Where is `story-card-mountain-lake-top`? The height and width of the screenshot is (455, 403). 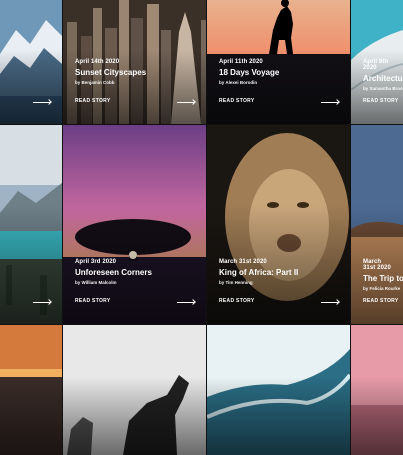
story-card-mountain-lake-top is located at coordinates (31, 62).